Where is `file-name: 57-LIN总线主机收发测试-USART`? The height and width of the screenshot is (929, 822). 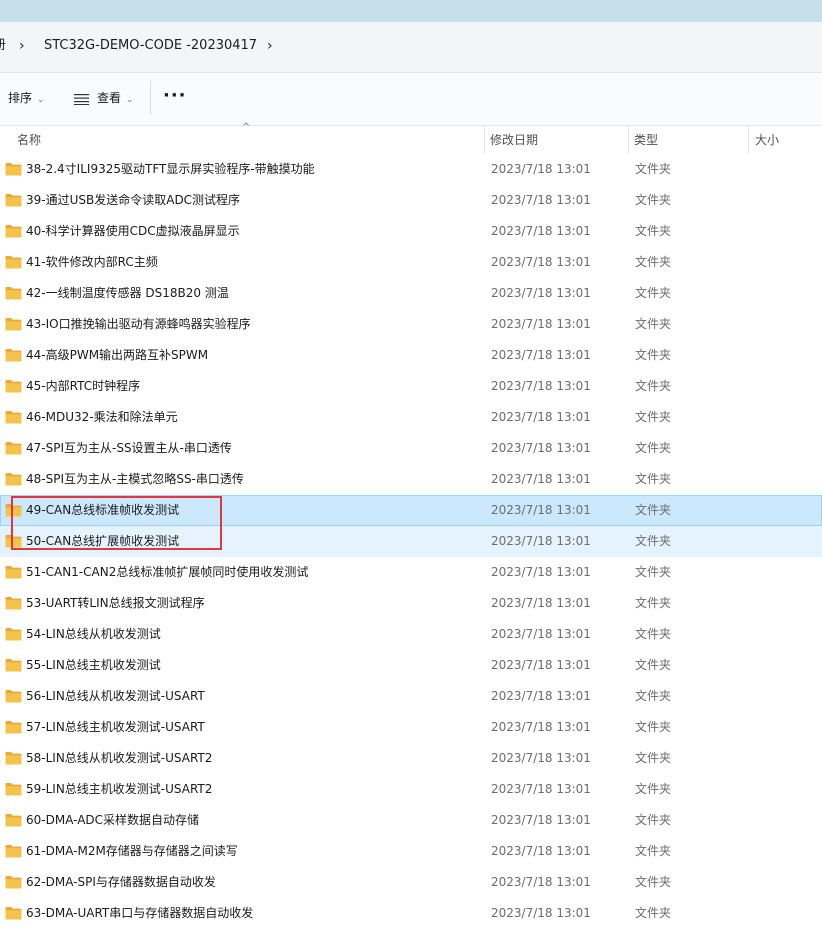
file-name: 57-LIN总线主机收发测试-USART is located at coordinates (115, 727).